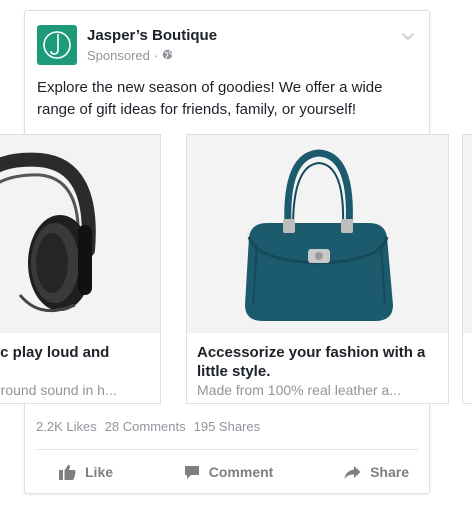  What do you see at coordinates (167, 55) in the screenshot?
I see `globe-icon` at bounding box center [167, 55].